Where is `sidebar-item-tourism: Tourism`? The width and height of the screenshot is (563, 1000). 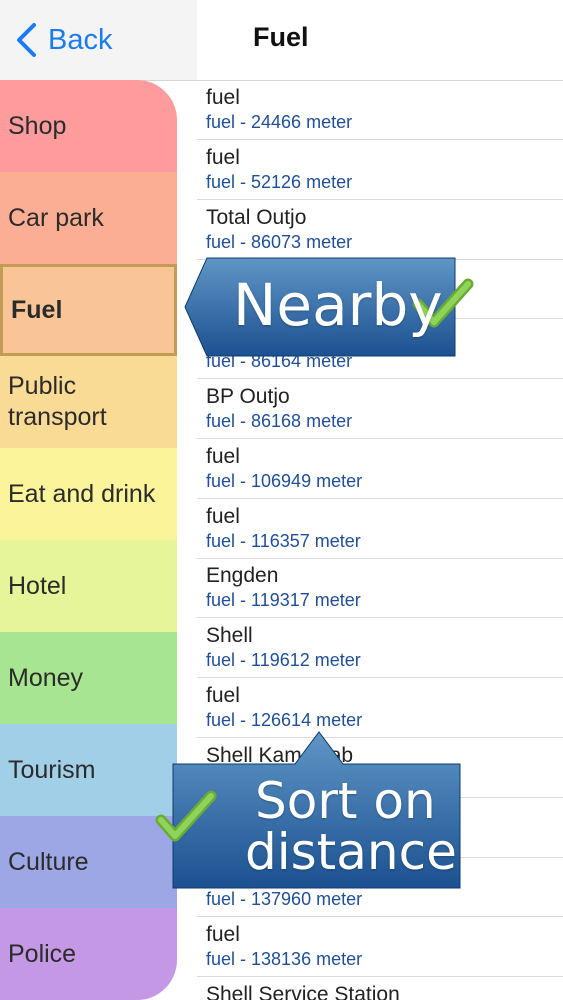 sidebar-item-tourism: Tourism is located at coordinates (88, 770).